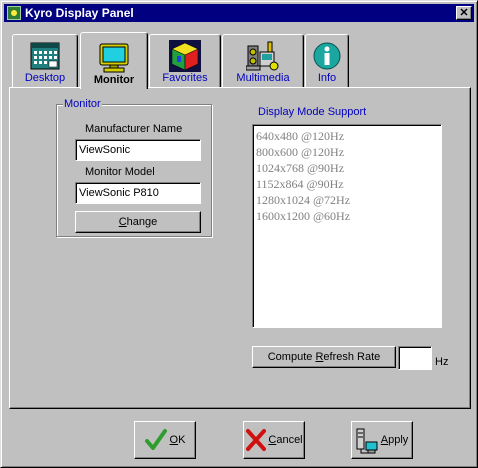 Image resolution: width=478 pixels, height=468 pixels. Describe the element at coordinates (45, 78) in the screenshot. I see `tab-desktop-label: Desktop` at that location.